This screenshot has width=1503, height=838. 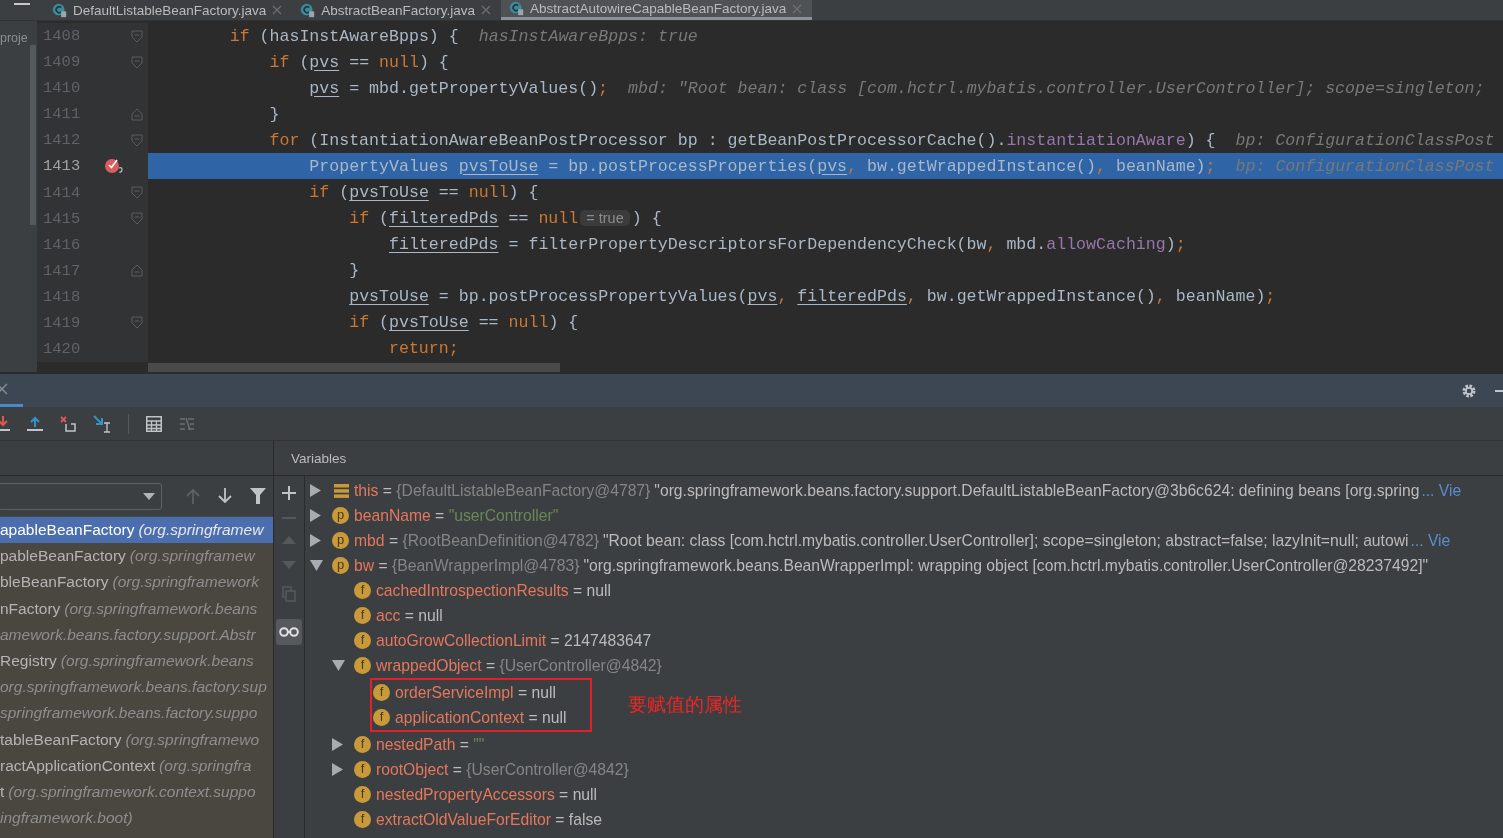 I want to click on step-into-icon, so click(x=5, y=423).